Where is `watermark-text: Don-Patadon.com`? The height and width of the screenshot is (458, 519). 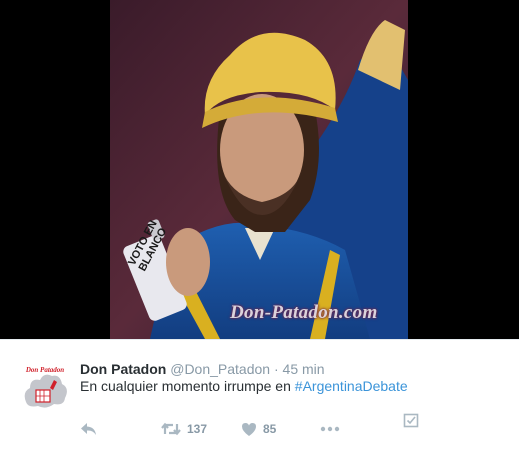 watermark-text: Don-Patadon.com is located at coordinates (304, 312).